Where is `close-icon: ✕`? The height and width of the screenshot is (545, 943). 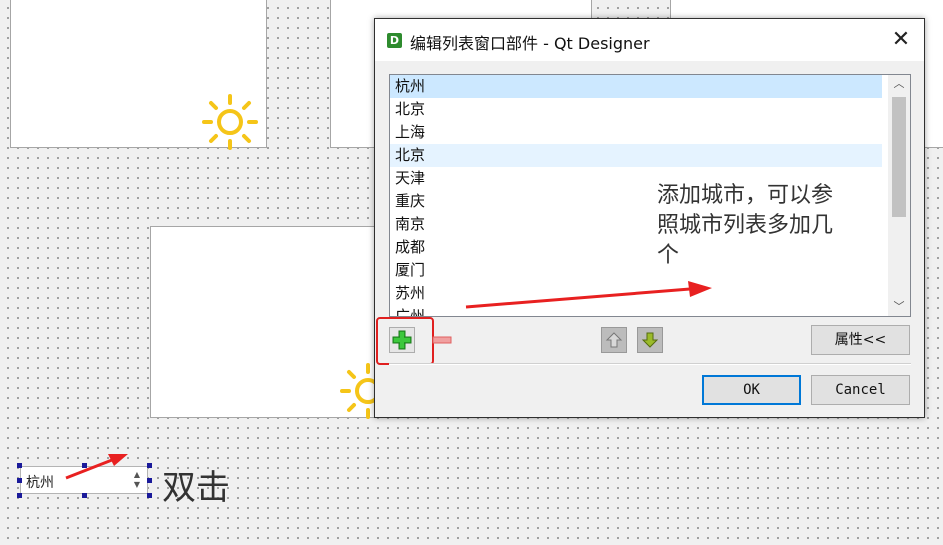
close-icon: ✕ is located at coordinates (901, 40).